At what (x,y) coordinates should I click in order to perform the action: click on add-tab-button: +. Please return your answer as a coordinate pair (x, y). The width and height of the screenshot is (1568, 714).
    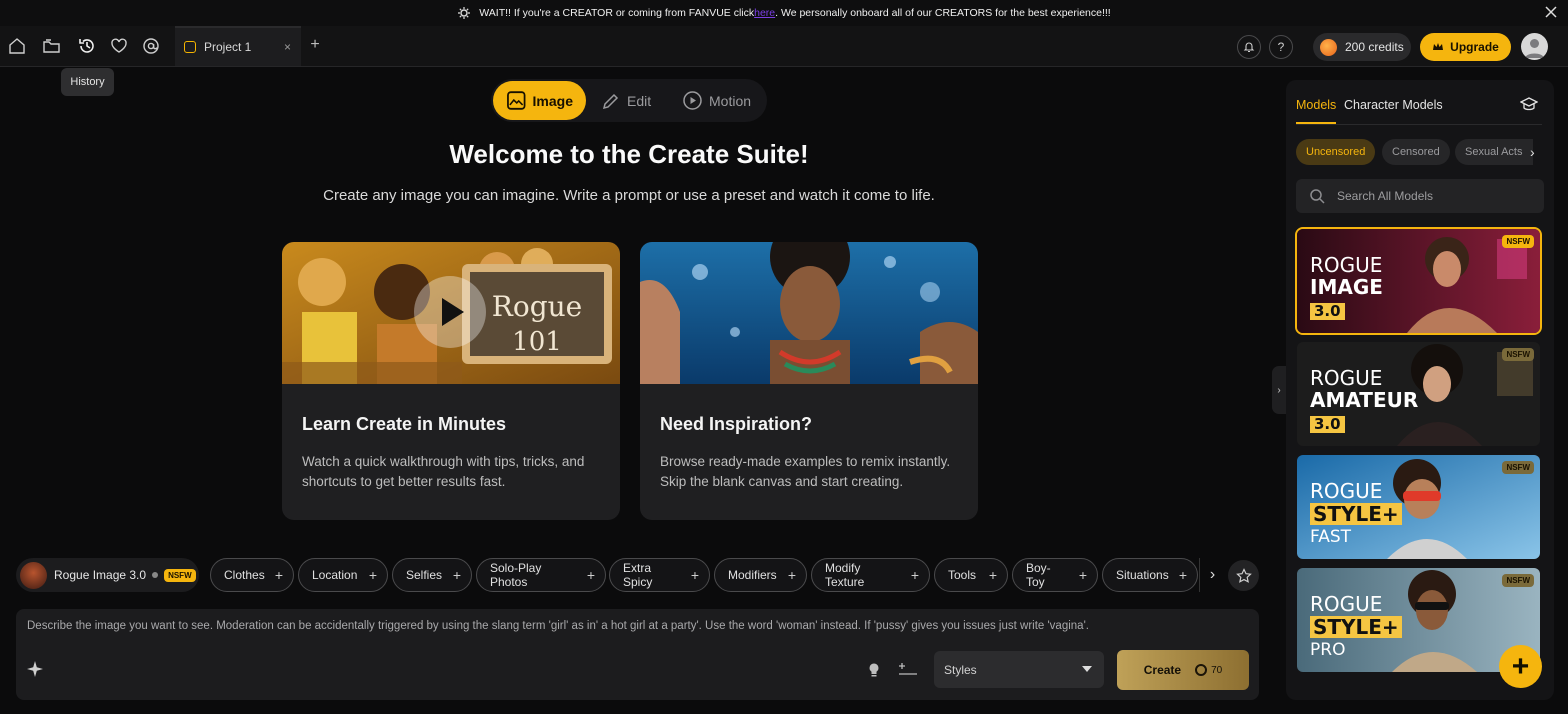
    Looking at the image, I should click on (315, 45).